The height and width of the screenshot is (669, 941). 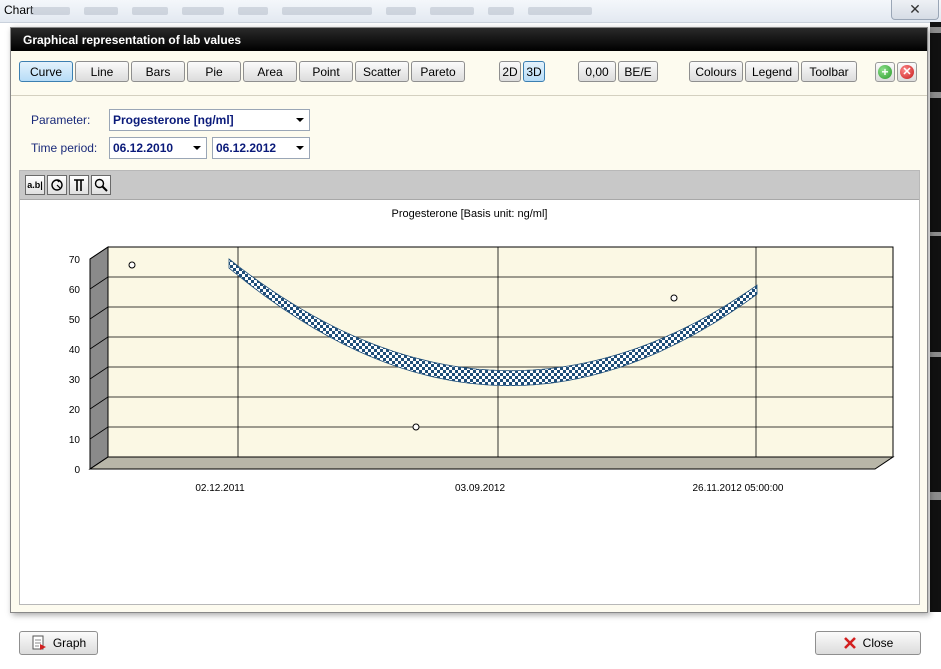 I want to click on y-tick-label: 0, so click(x=77, y=470).